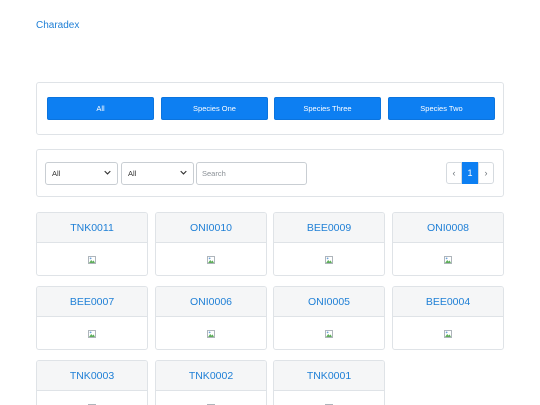 The image size is (540, 405). What do you see at coordinates (486, 173) in the screenshot?
I see `pagination-next-button: ›` at bounding box center [486, 173].